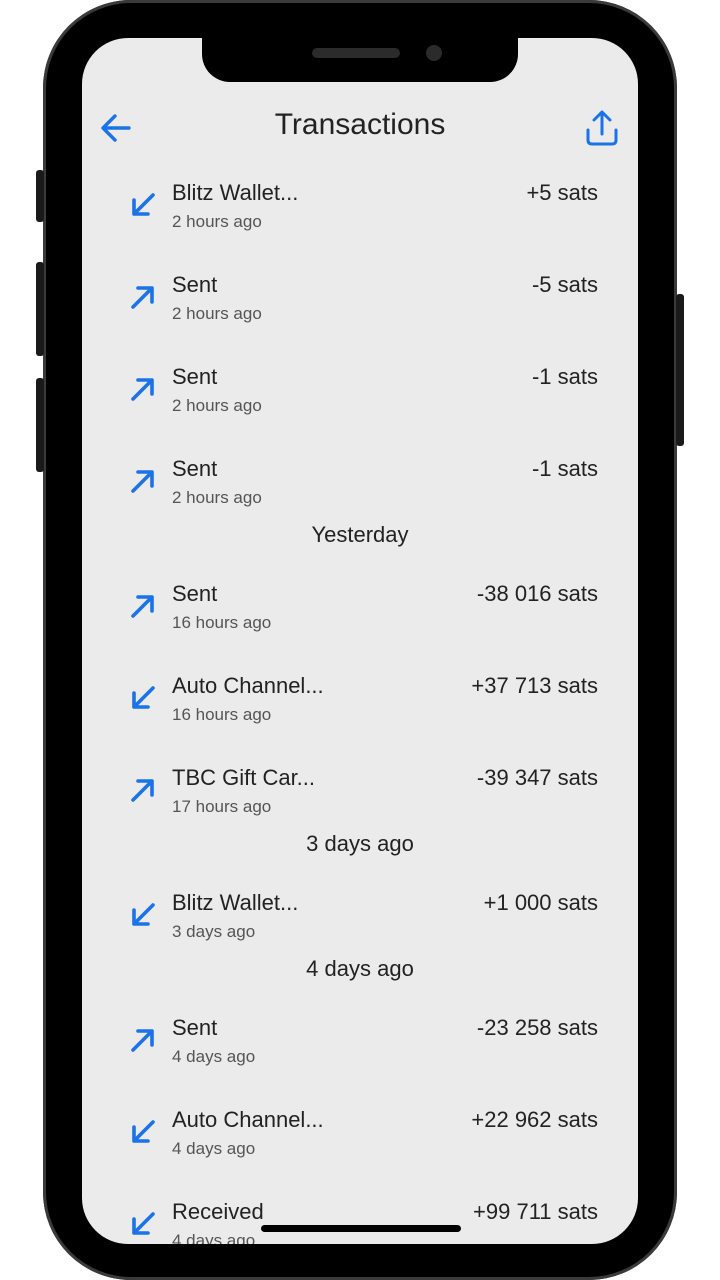 This screenshot has width=720, height=1280. What do you see at coordinates (361, 1228) in the screenshot?
I see `home-indicator` at bounding box center [361, 1228].